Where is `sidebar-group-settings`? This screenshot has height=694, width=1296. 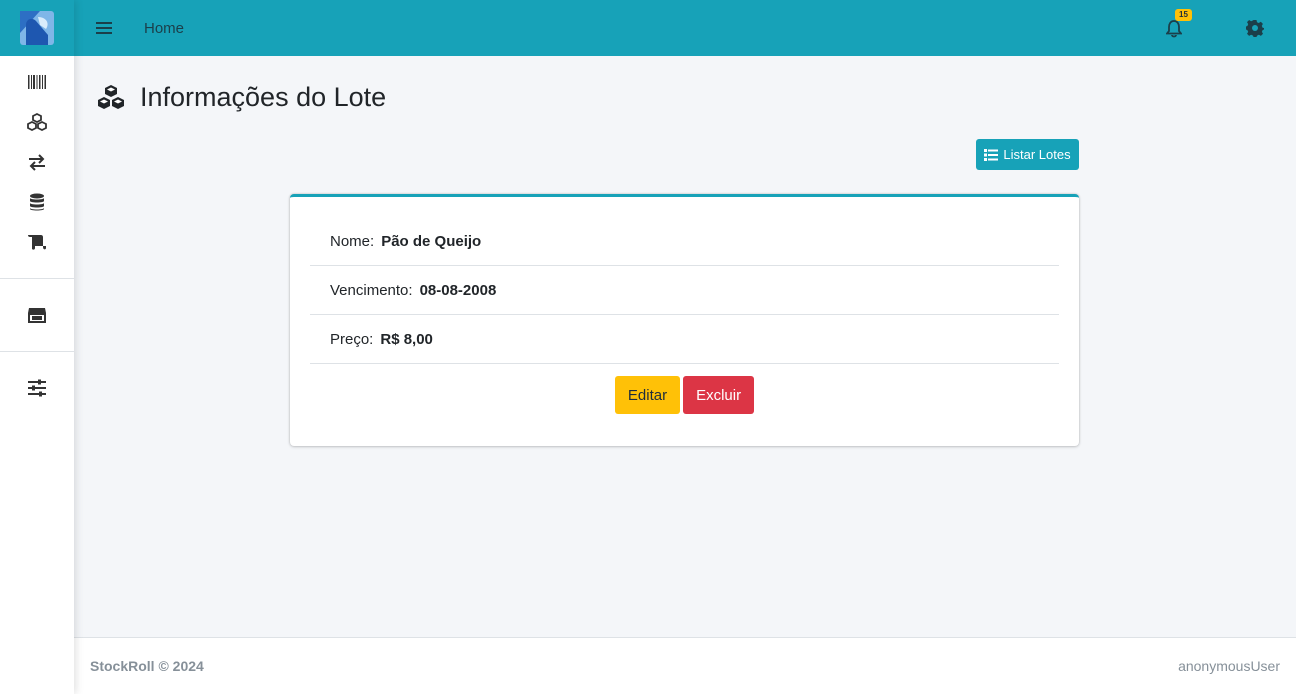
sidebar-group-settings is located at coordinates (37, 388).